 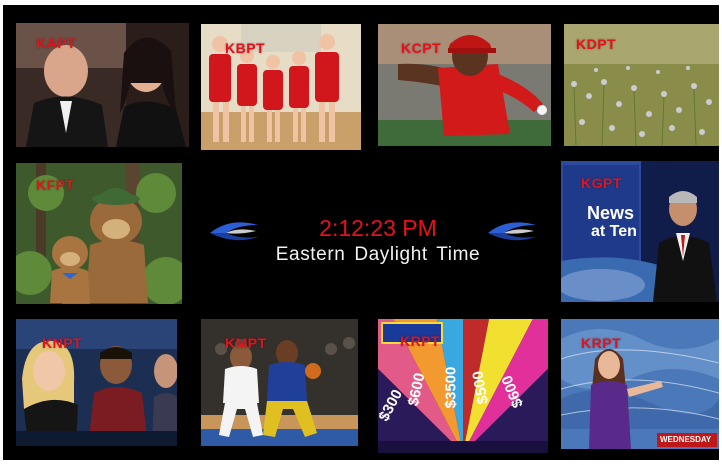 I want to click on channel-label: KBPT, so click(x=245, y=48).